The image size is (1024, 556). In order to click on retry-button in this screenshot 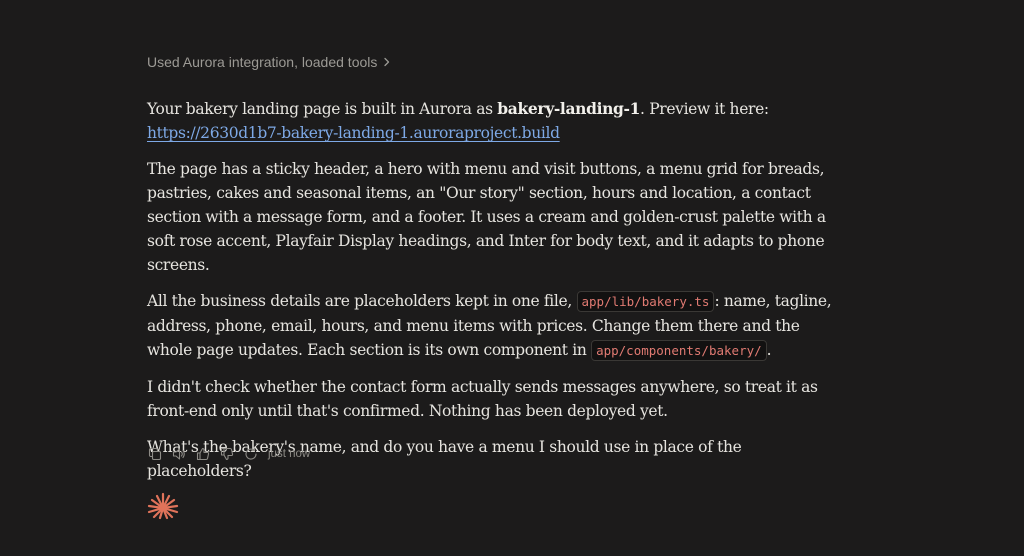, I will do `click(250, 454)`.